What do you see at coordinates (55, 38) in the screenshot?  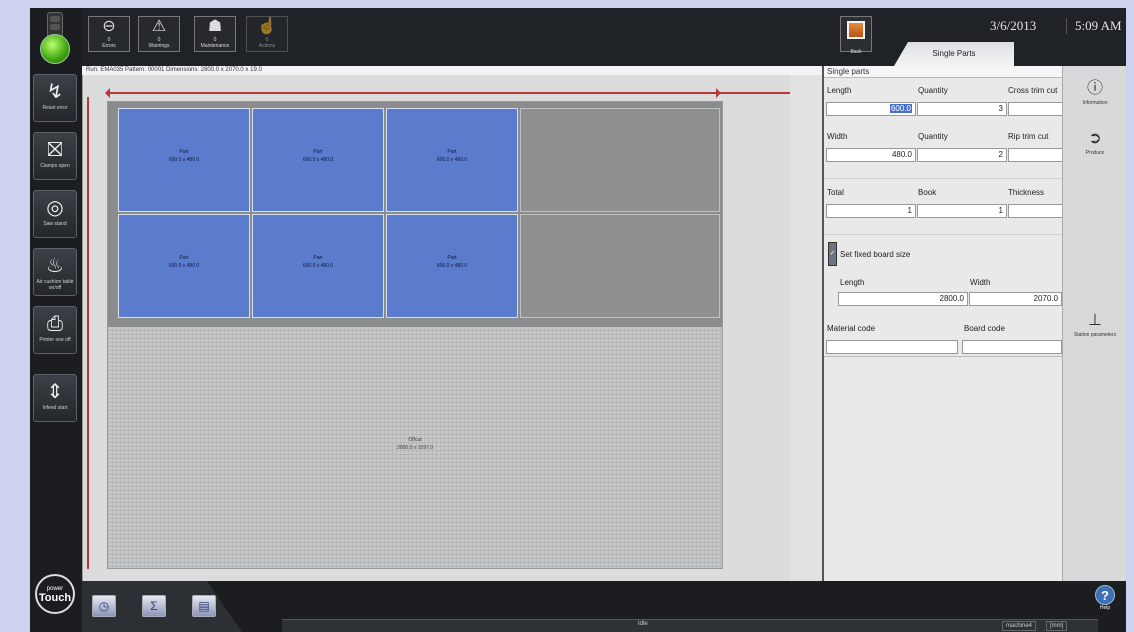 I see `machine-status-light-icon` at bounding box center [55, 38].